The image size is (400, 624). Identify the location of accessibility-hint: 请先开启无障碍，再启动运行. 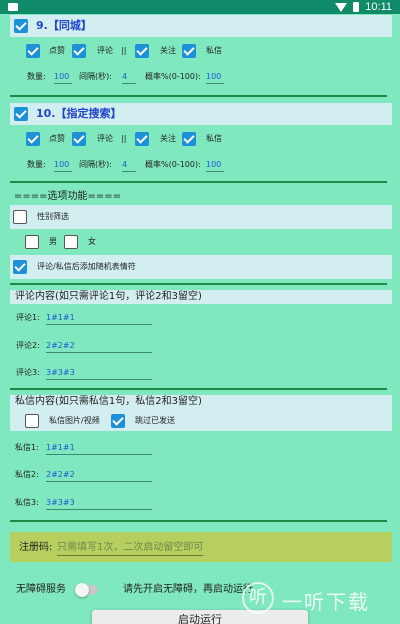
(188, 589).